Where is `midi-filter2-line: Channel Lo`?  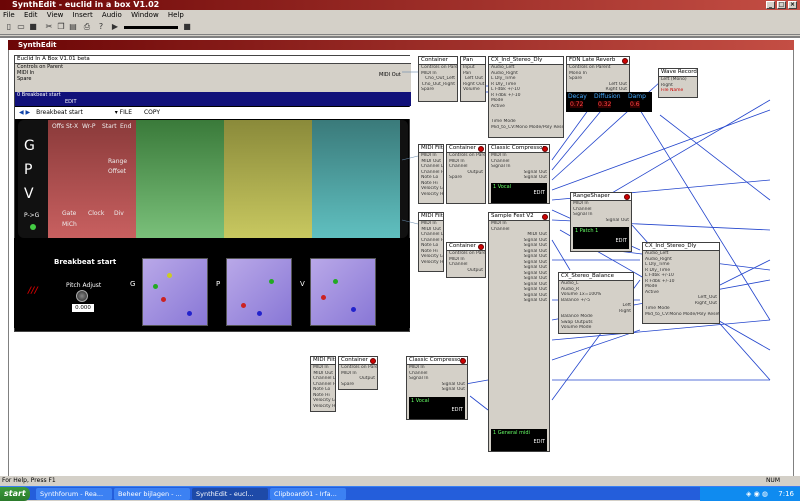
midi-filter2-line: Channel Lo is located at coordinates (431, 235).